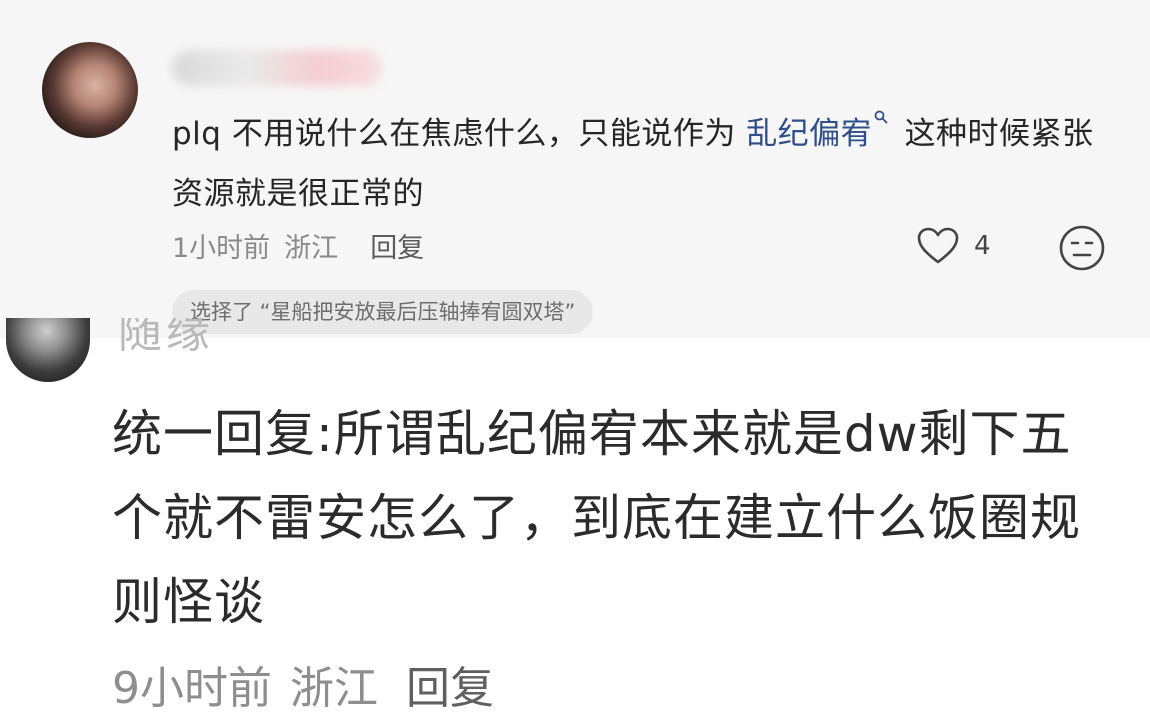  Describe the element at coordinates (311, 248) in the screenshot. I see `comment-1-location: 浙江` at that location.